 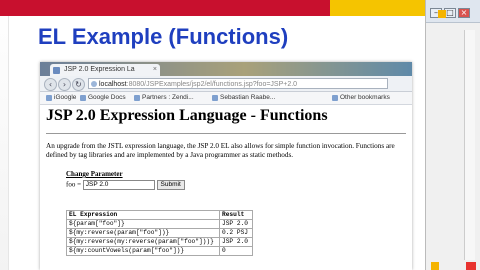 What do you see at coordinates (143, 251) in the screenshot?
I see `expression-cell: ${my:countVowels(param["foo"])}` at bounding box center [143, 251].